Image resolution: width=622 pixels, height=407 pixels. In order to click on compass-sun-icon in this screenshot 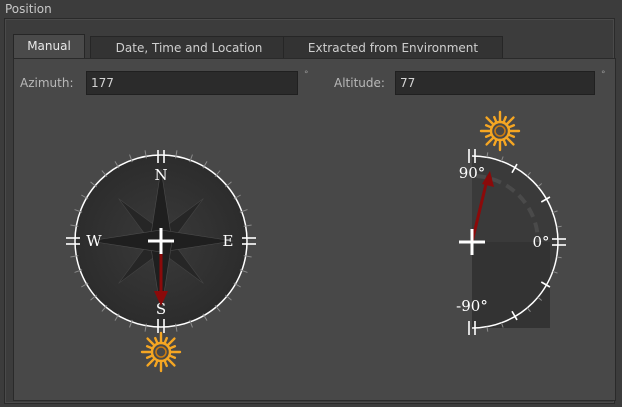, I will do `click(161, 352)`.